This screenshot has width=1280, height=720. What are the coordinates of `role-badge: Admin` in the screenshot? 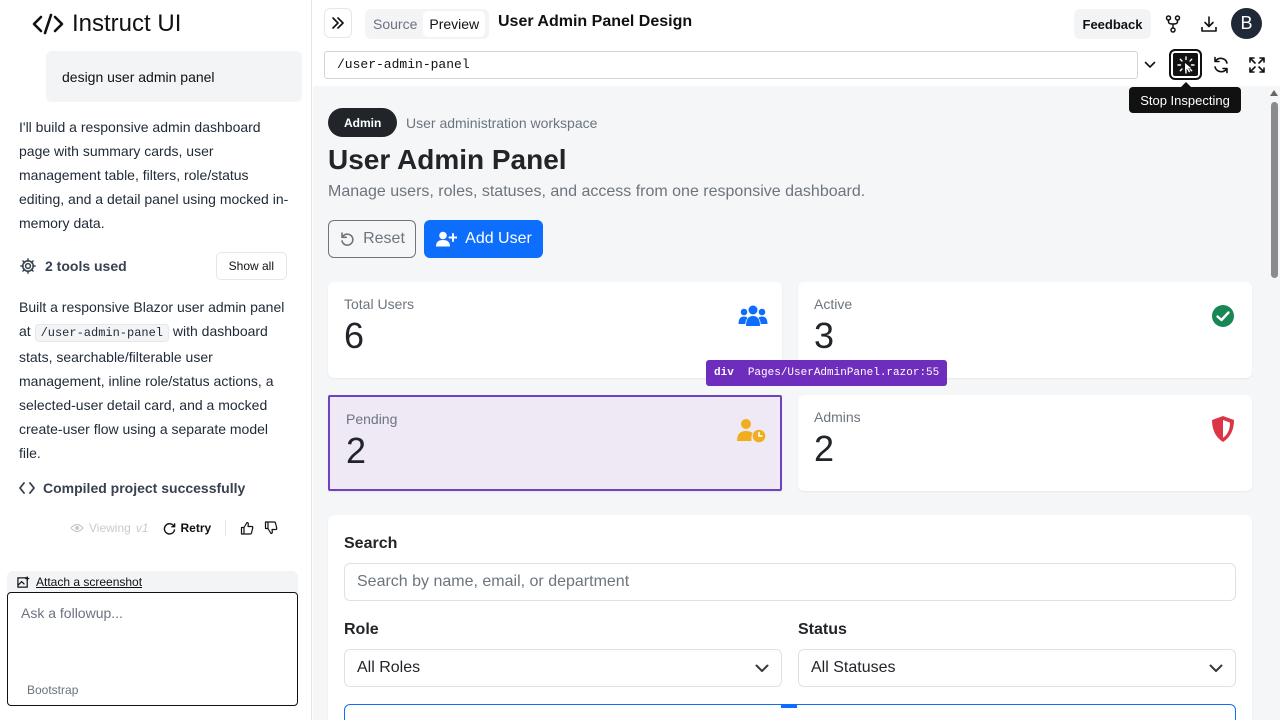 It's located at (363, 122).